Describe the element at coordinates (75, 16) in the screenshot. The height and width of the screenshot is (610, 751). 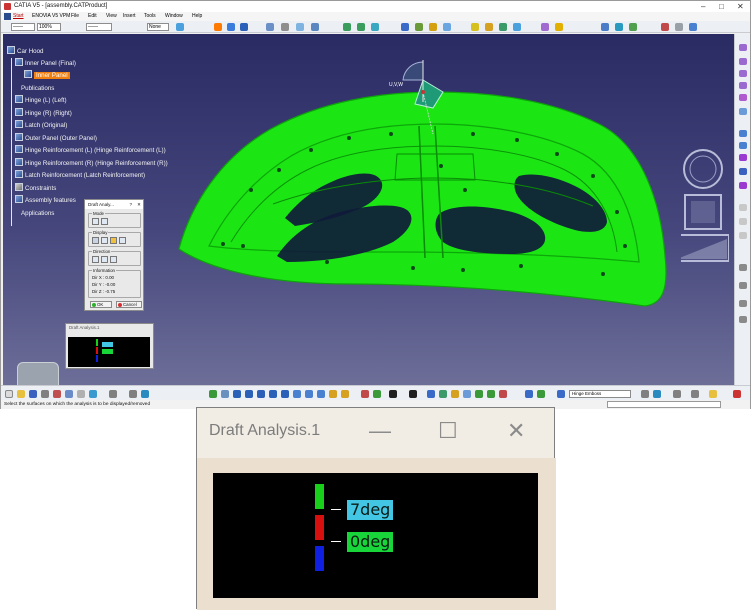
I see `menu-file: File` at that location.